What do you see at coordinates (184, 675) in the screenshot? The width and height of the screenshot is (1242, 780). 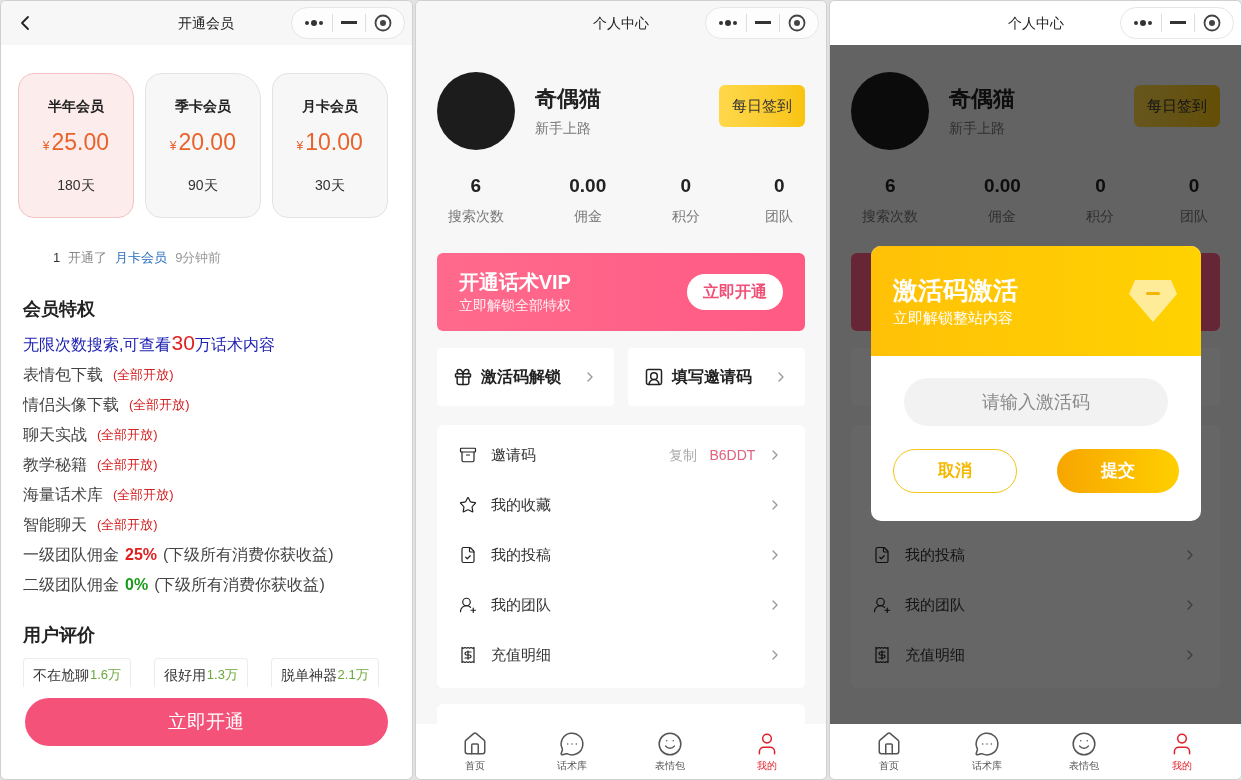 I see `review-text: 很好用` at bounding box center [184, 675].